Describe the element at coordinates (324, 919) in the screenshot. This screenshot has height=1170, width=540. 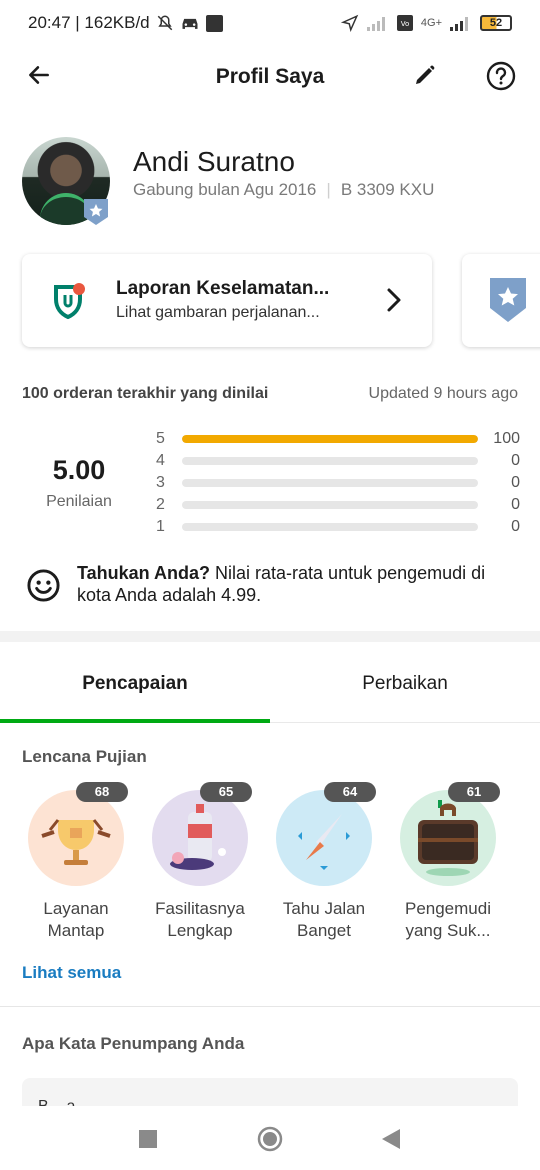
I see `badge-label: Tahu Jalan Banget` at that location.